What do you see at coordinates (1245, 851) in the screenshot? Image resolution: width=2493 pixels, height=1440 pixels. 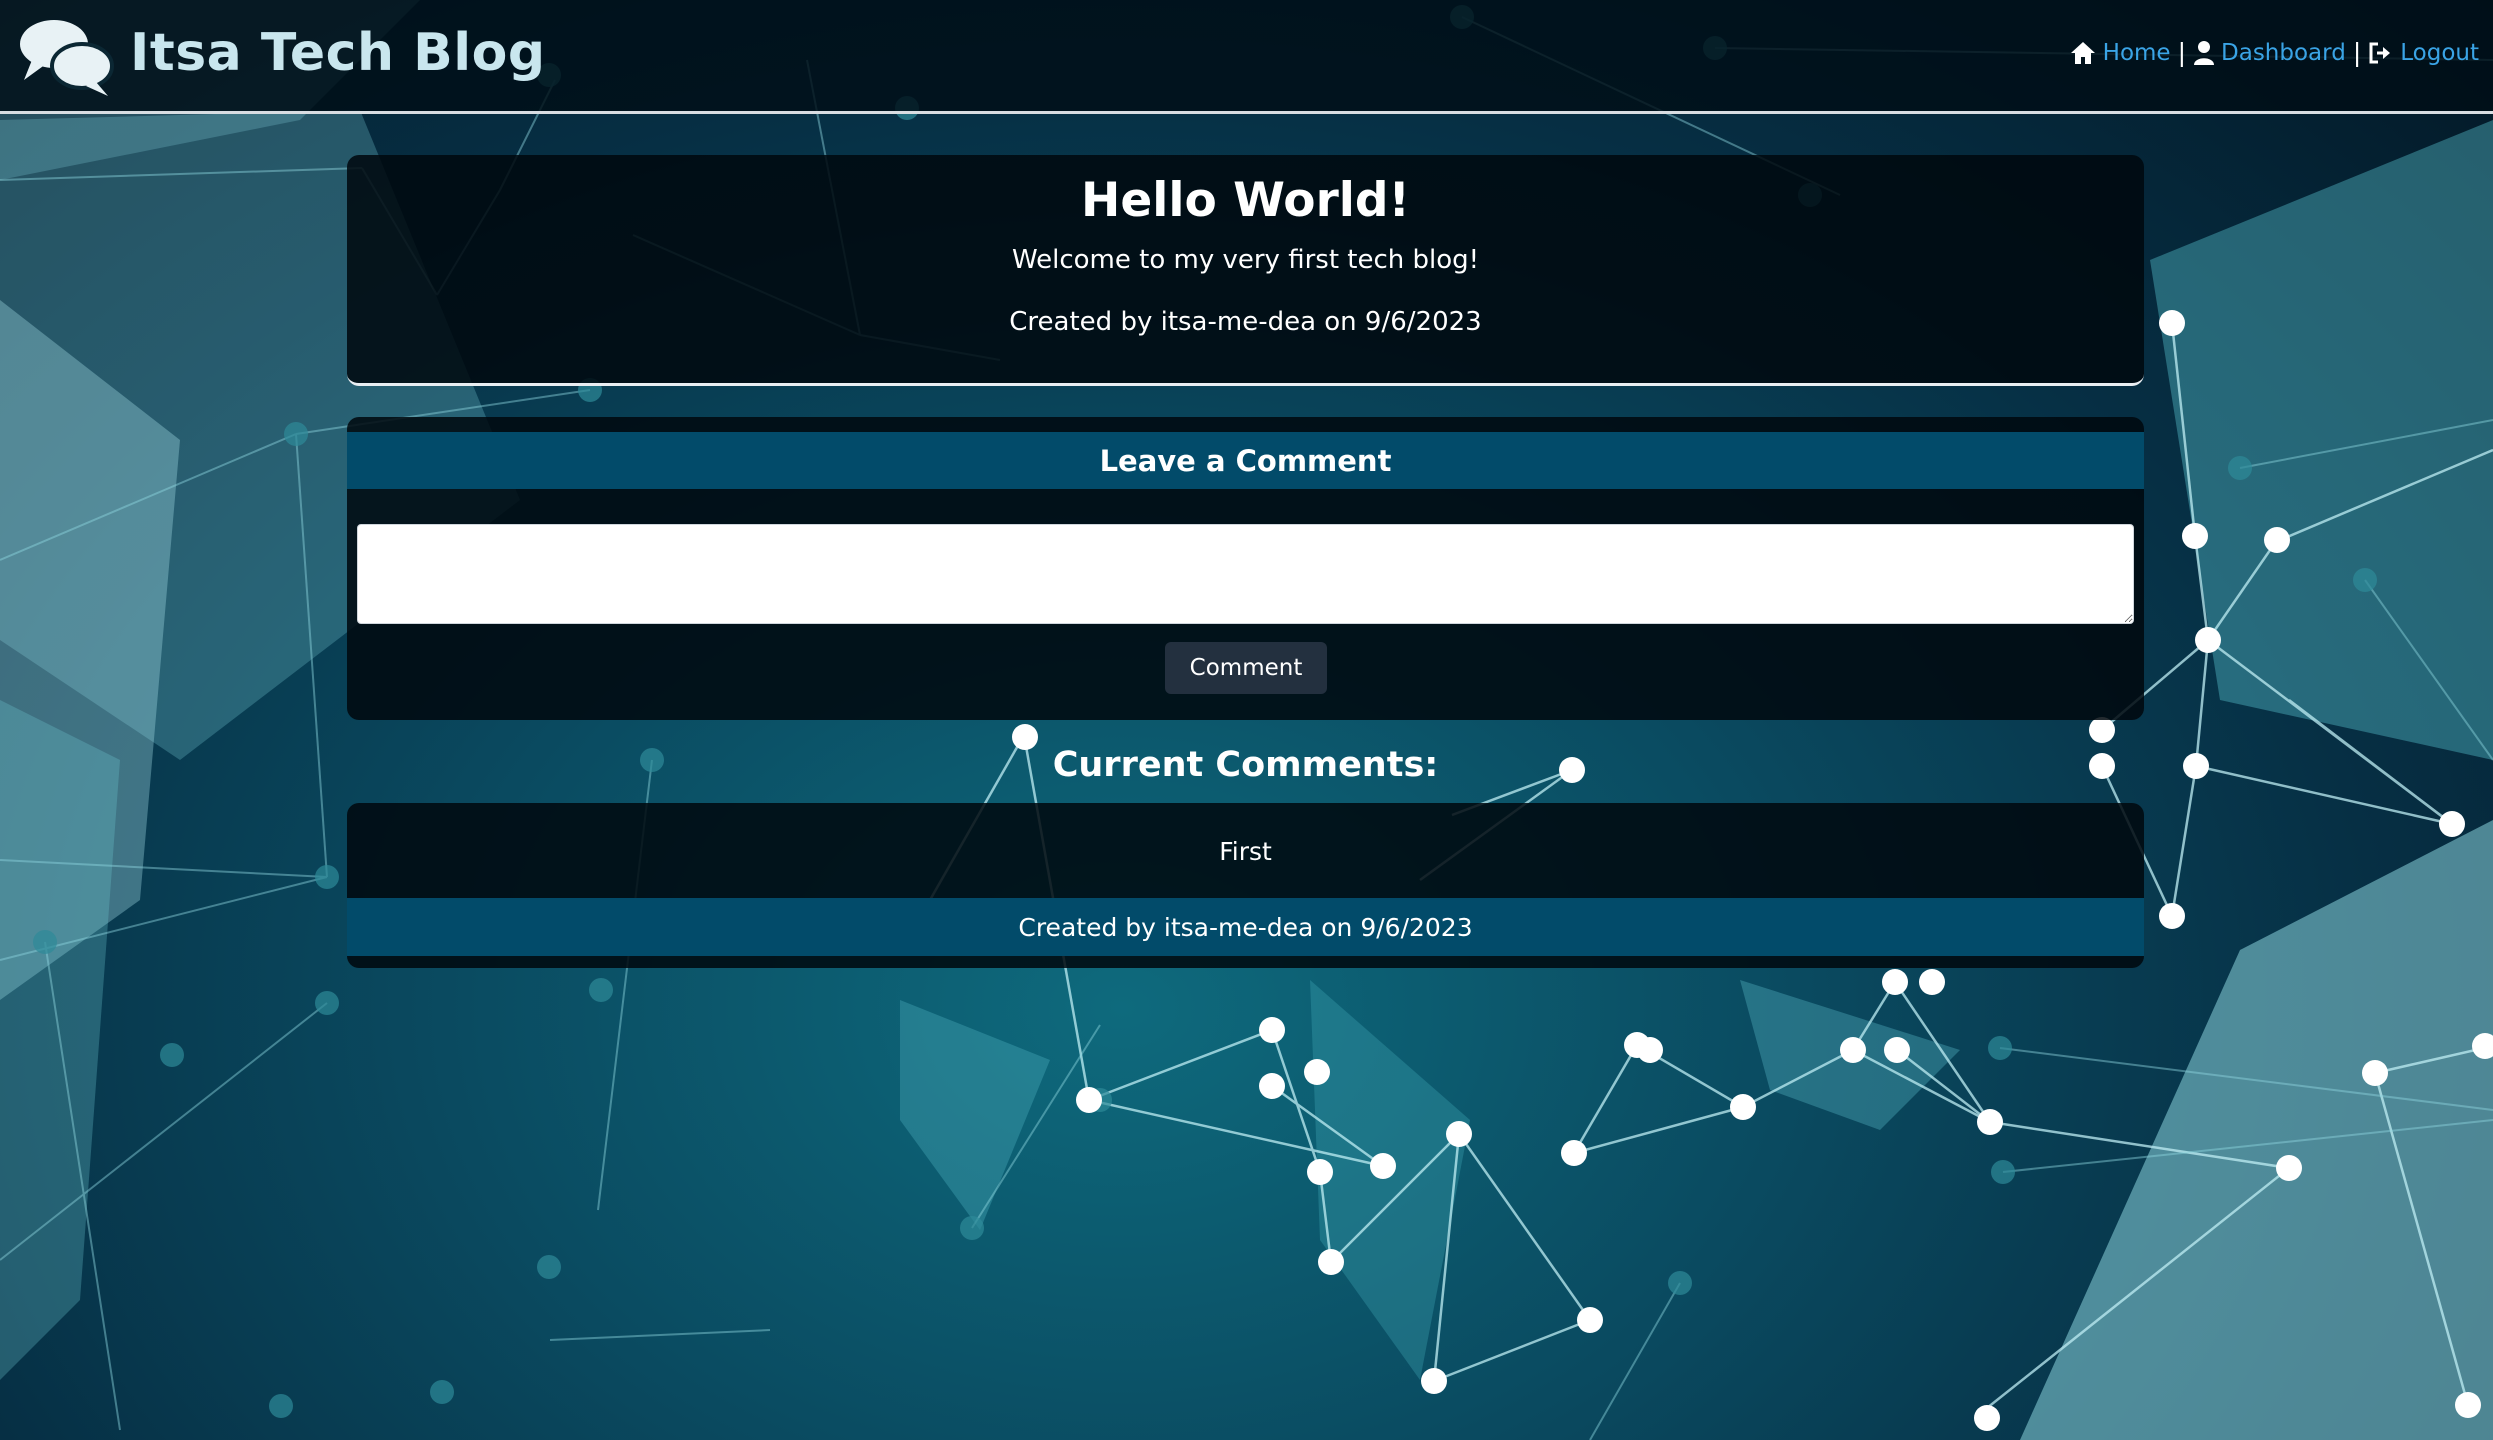 I see `comment-text: First` at bounding box center [1245, 851].